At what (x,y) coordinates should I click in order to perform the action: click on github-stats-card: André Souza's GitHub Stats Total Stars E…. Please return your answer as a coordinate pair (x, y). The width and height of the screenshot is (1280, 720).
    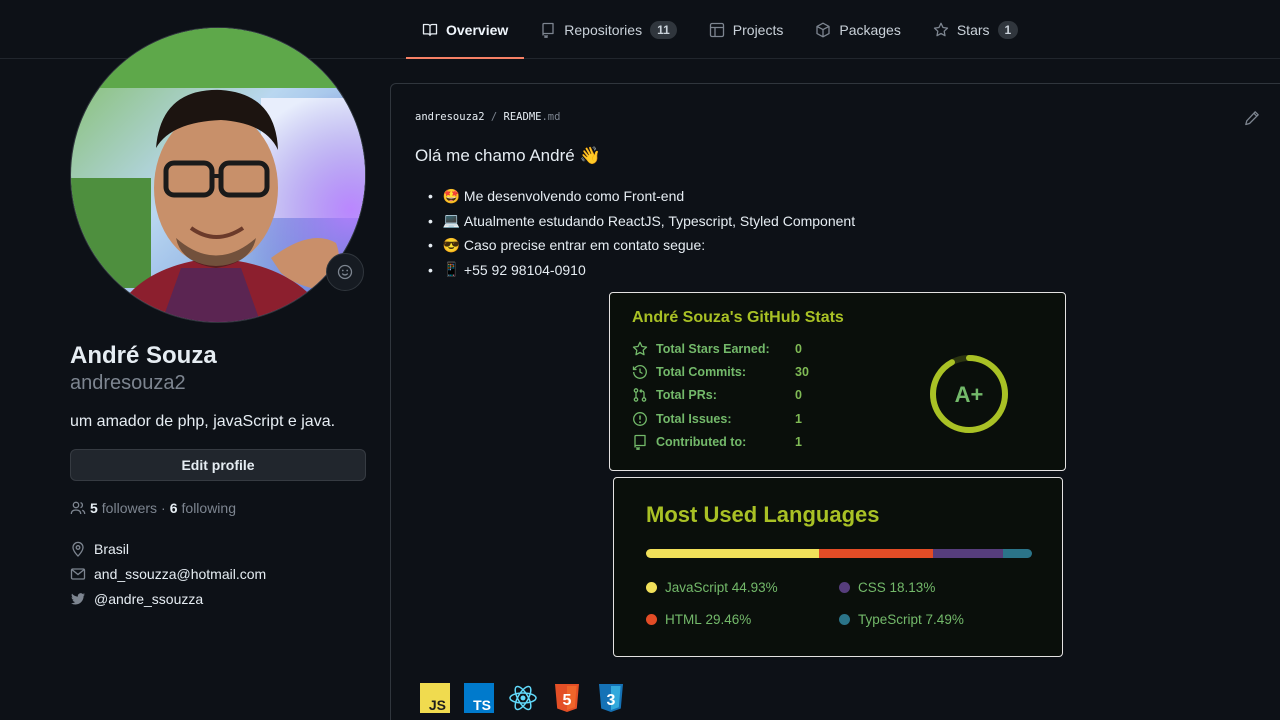
    Looking at the image, I should click on (837, 381).